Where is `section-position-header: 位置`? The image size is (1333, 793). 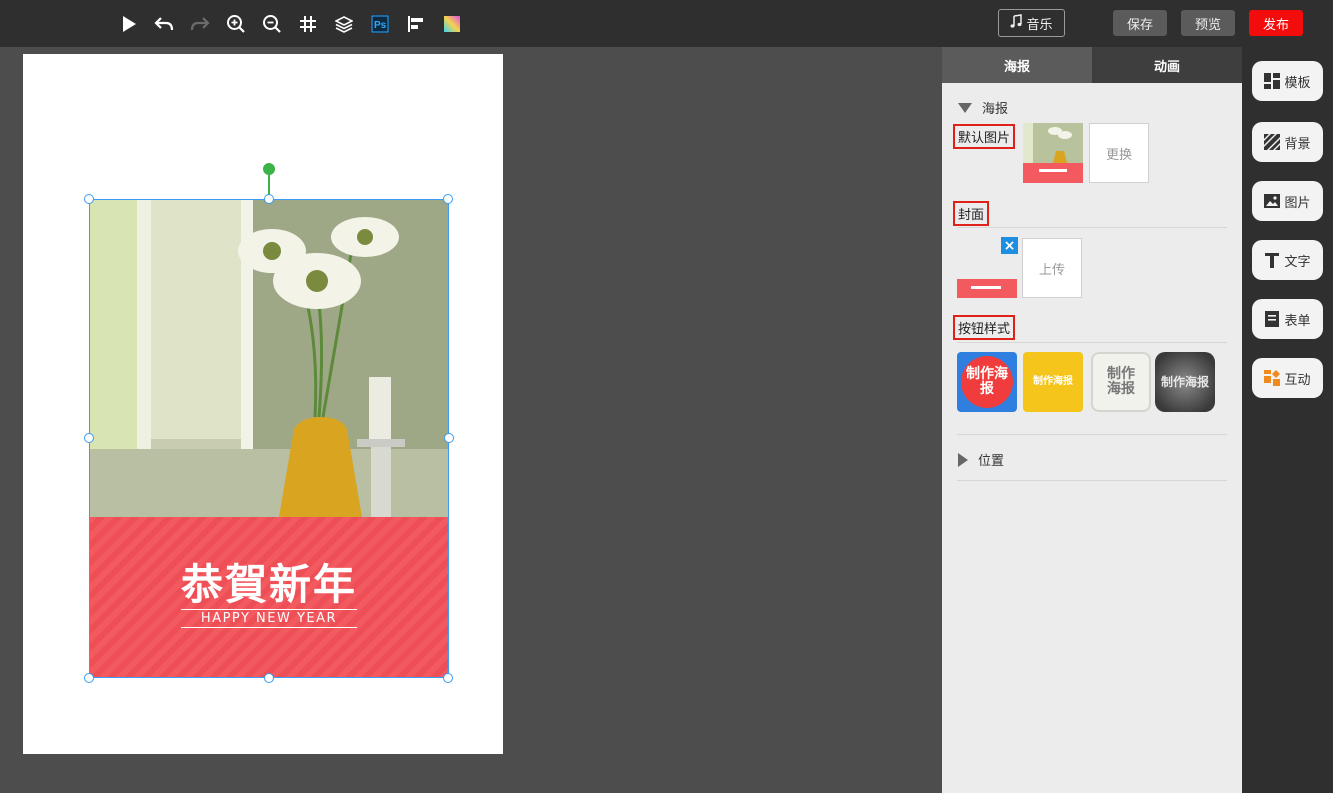 section-position-header: 位置 is located at coordinates (981, 459).